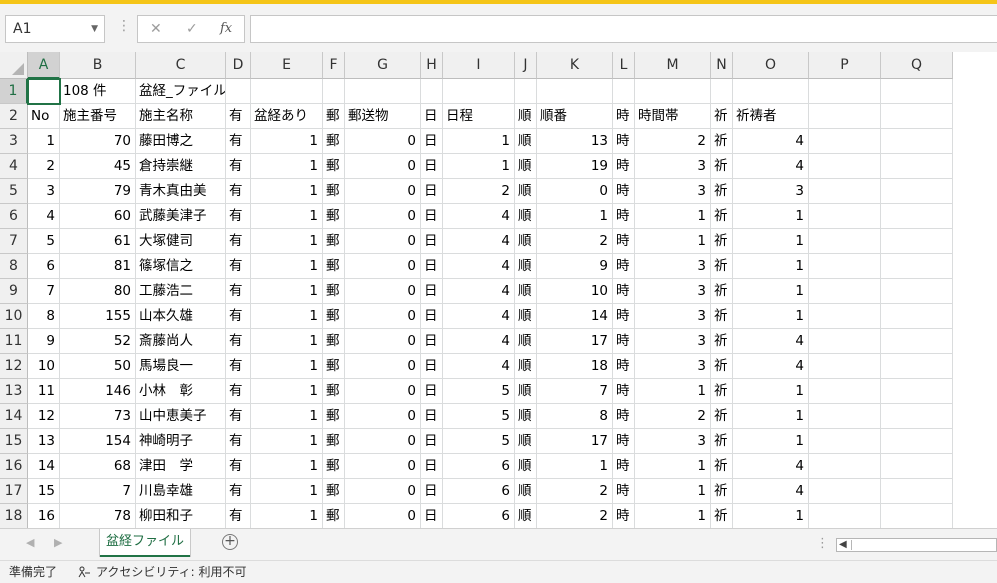 The image size is (997, 583). Describe the element at coordinates (238, 191) in the screenshot. I see `cell-d5: 有` at that location.